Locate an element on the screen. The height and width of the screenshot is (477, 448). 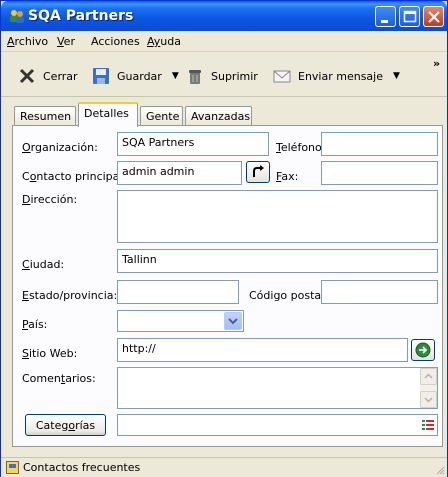
send-message-label: Enviar mensaje is located at coordinates (340, 76).